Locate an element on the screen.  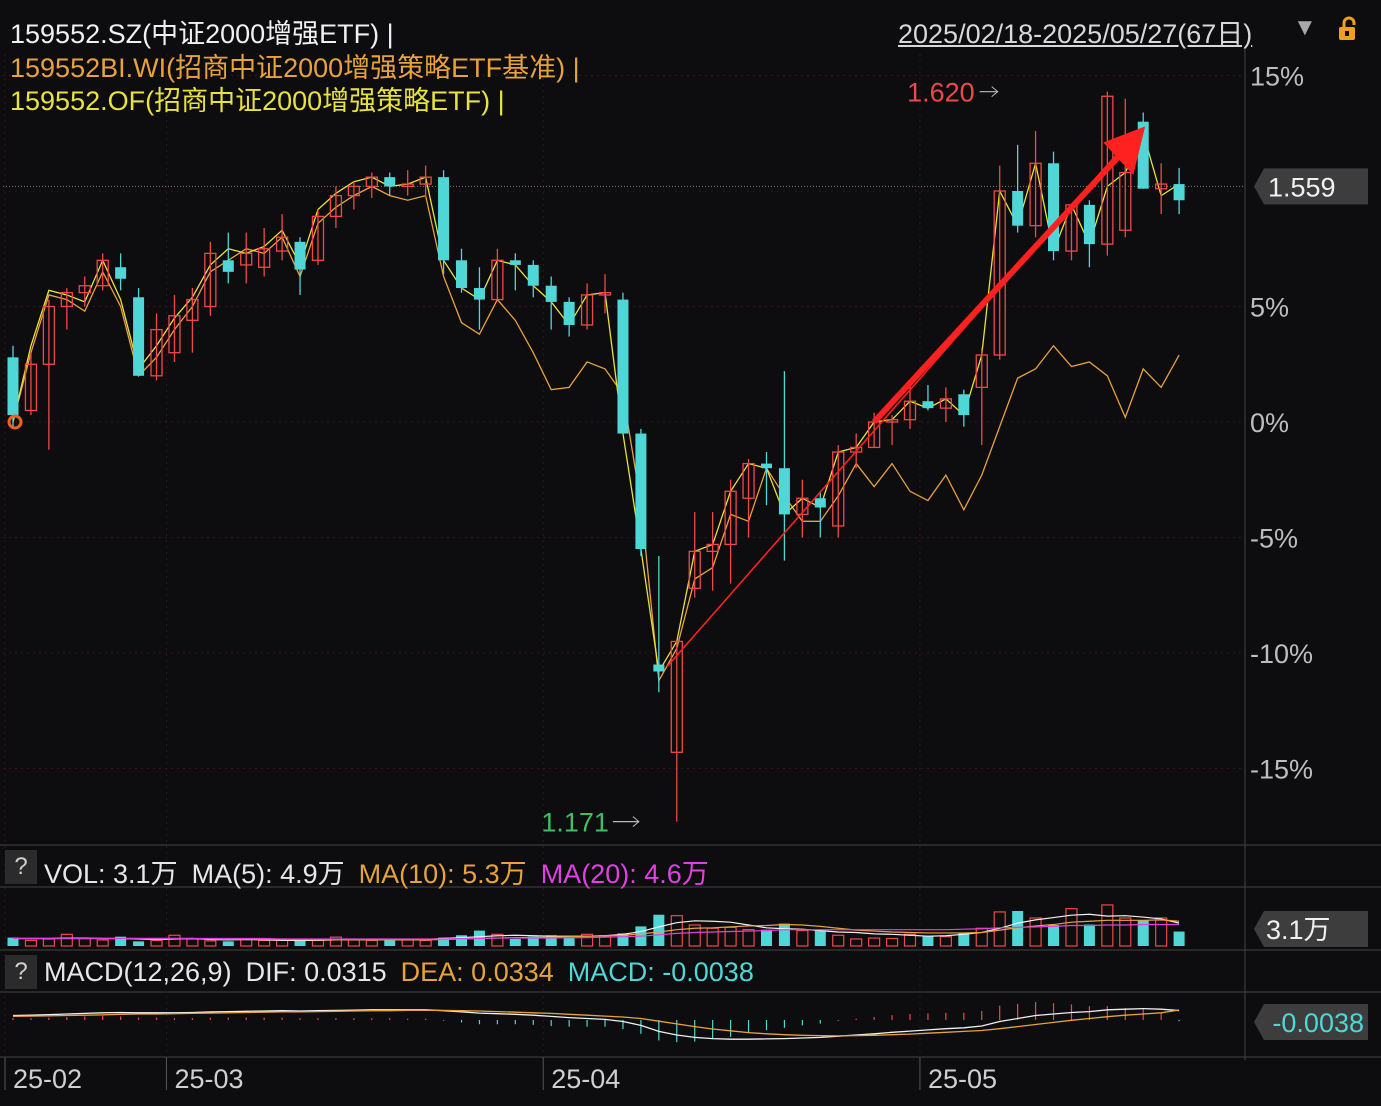
macd-value: MACD: -0.0038 is located at coordinates (661, 972).